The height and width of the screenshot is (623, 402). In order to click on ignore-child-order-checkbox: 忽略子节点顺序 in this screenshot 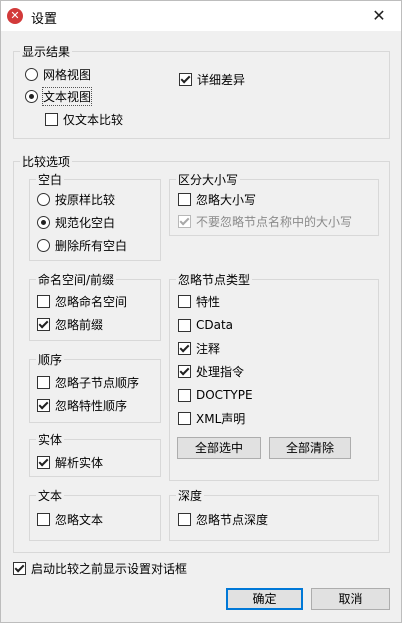, I will do `click(88, 382)`.